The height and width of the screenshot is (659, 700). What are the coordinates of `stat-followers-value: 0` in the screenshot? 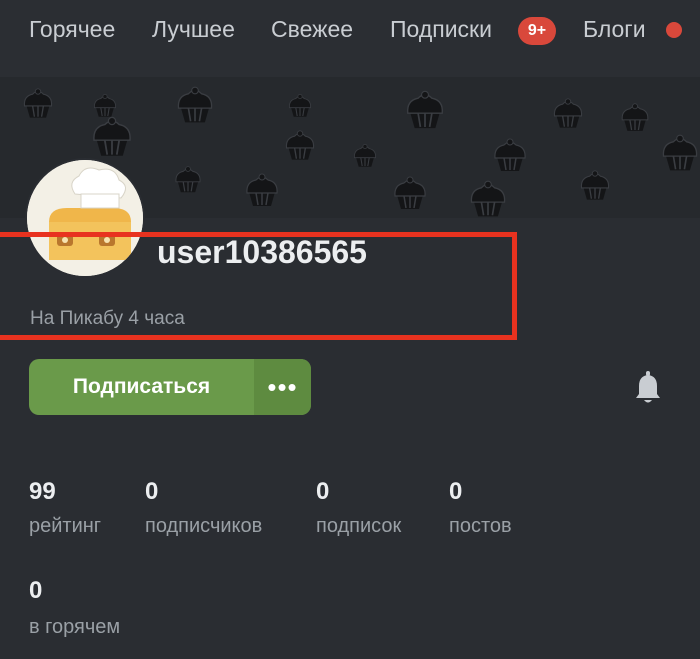 It's located at (152, 491).